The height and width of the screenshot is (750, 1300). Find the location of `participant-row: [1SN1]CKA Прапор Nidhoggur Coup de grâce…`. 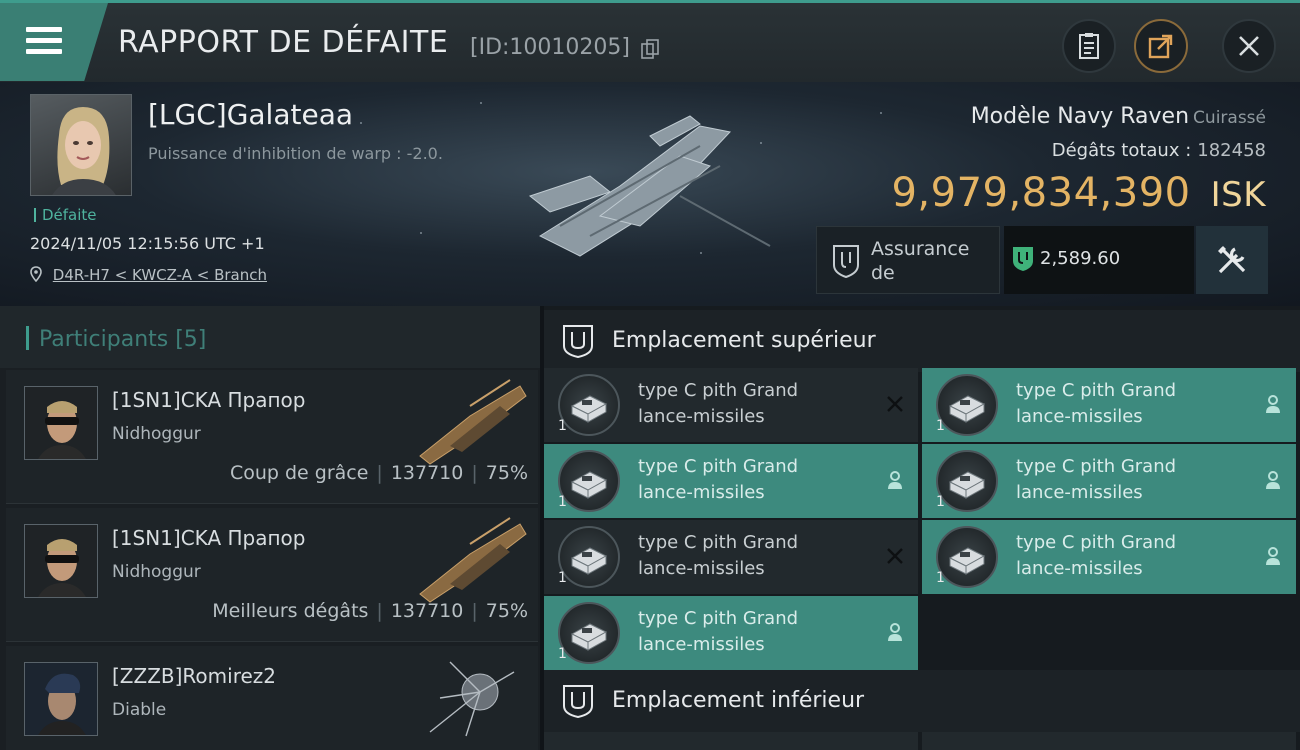

participant-row: [1SN1]CKA Прапор Nidhoggur Coup de grâce… is located at coordinates (272, 437).